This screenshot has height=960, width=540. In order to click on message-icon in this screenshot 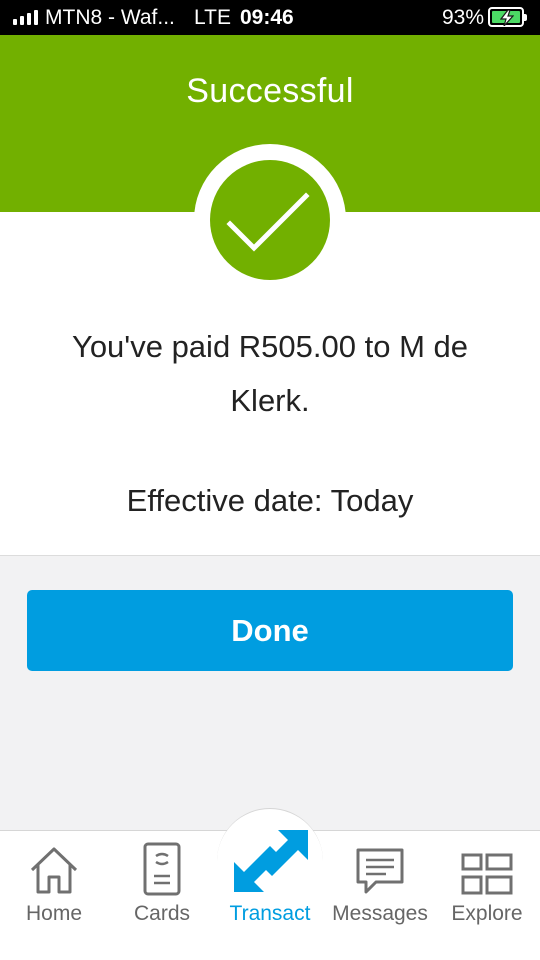, I will do `click(380, 866)`.